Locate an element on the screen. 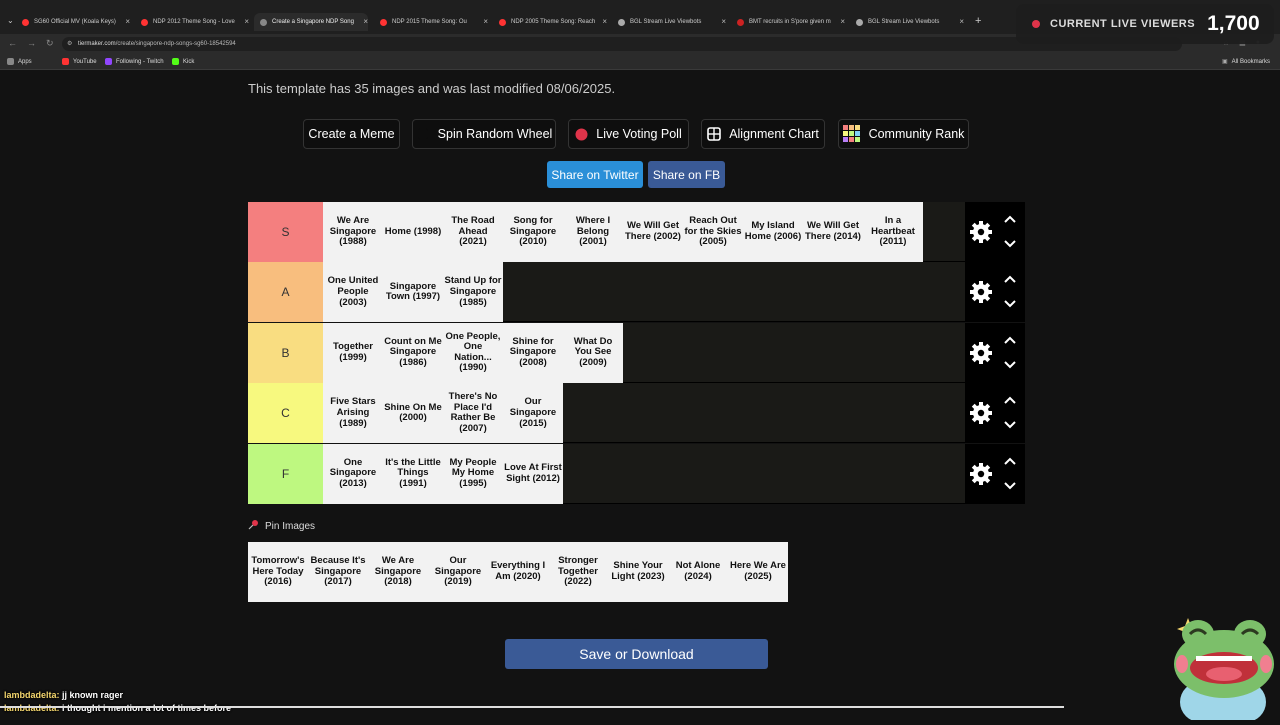 This screenshot has height=725, width=1280. bookmark-item: YouTube is located at coordinates (79, 61).